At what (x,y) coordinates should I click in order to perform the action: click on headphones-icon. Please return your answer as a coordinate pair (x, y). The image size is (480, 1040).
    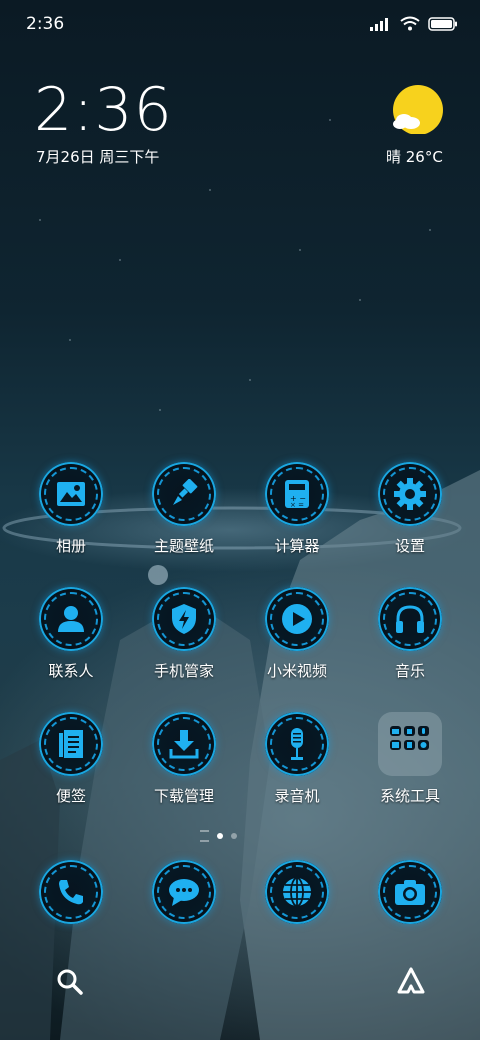
    Looking at the image, I should click on (410, 619).